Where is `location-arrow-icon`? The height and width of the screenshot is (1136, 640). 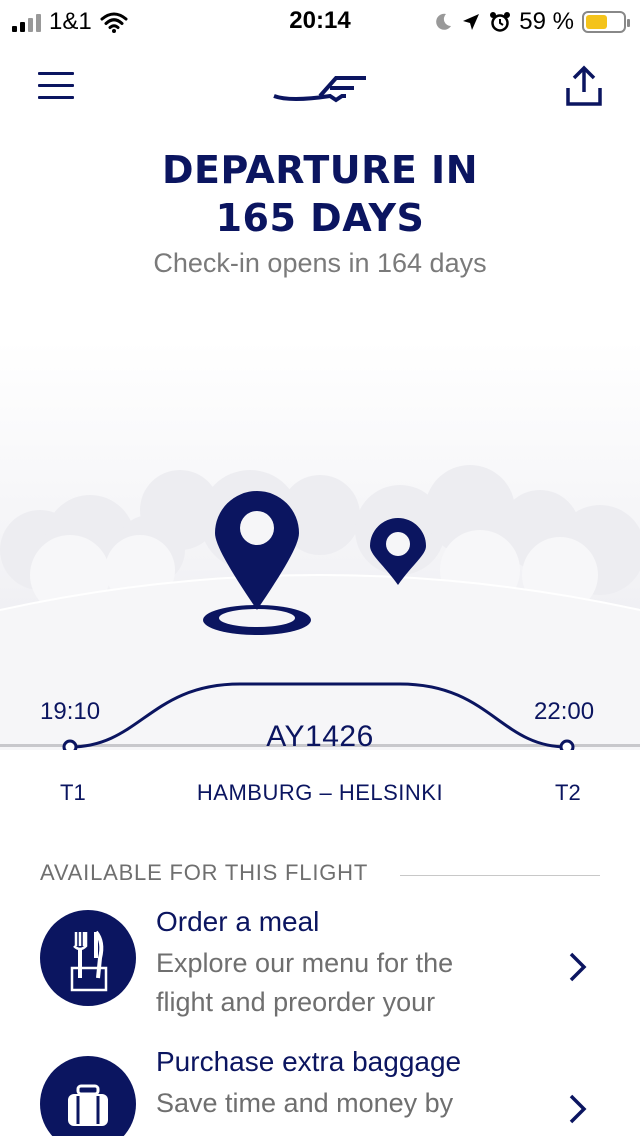
location-arrow-icon is located at coordinates (471, 22).